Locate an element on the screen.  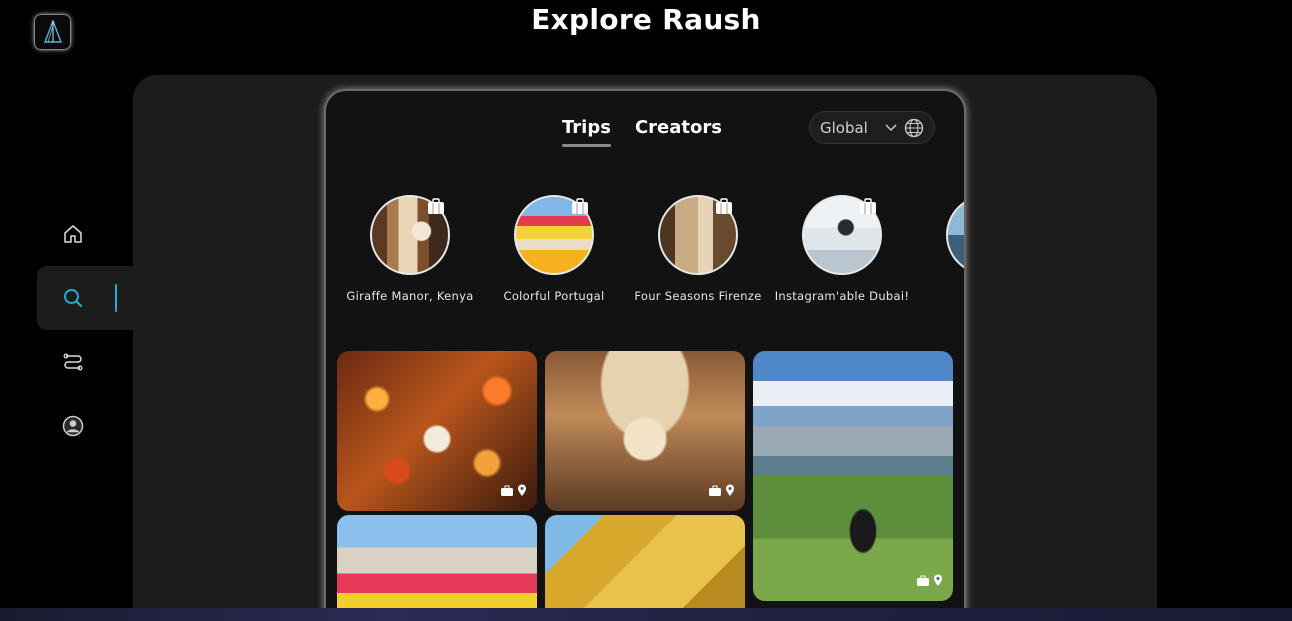
sidebar-item-profile is located at coordinates (85, 426).